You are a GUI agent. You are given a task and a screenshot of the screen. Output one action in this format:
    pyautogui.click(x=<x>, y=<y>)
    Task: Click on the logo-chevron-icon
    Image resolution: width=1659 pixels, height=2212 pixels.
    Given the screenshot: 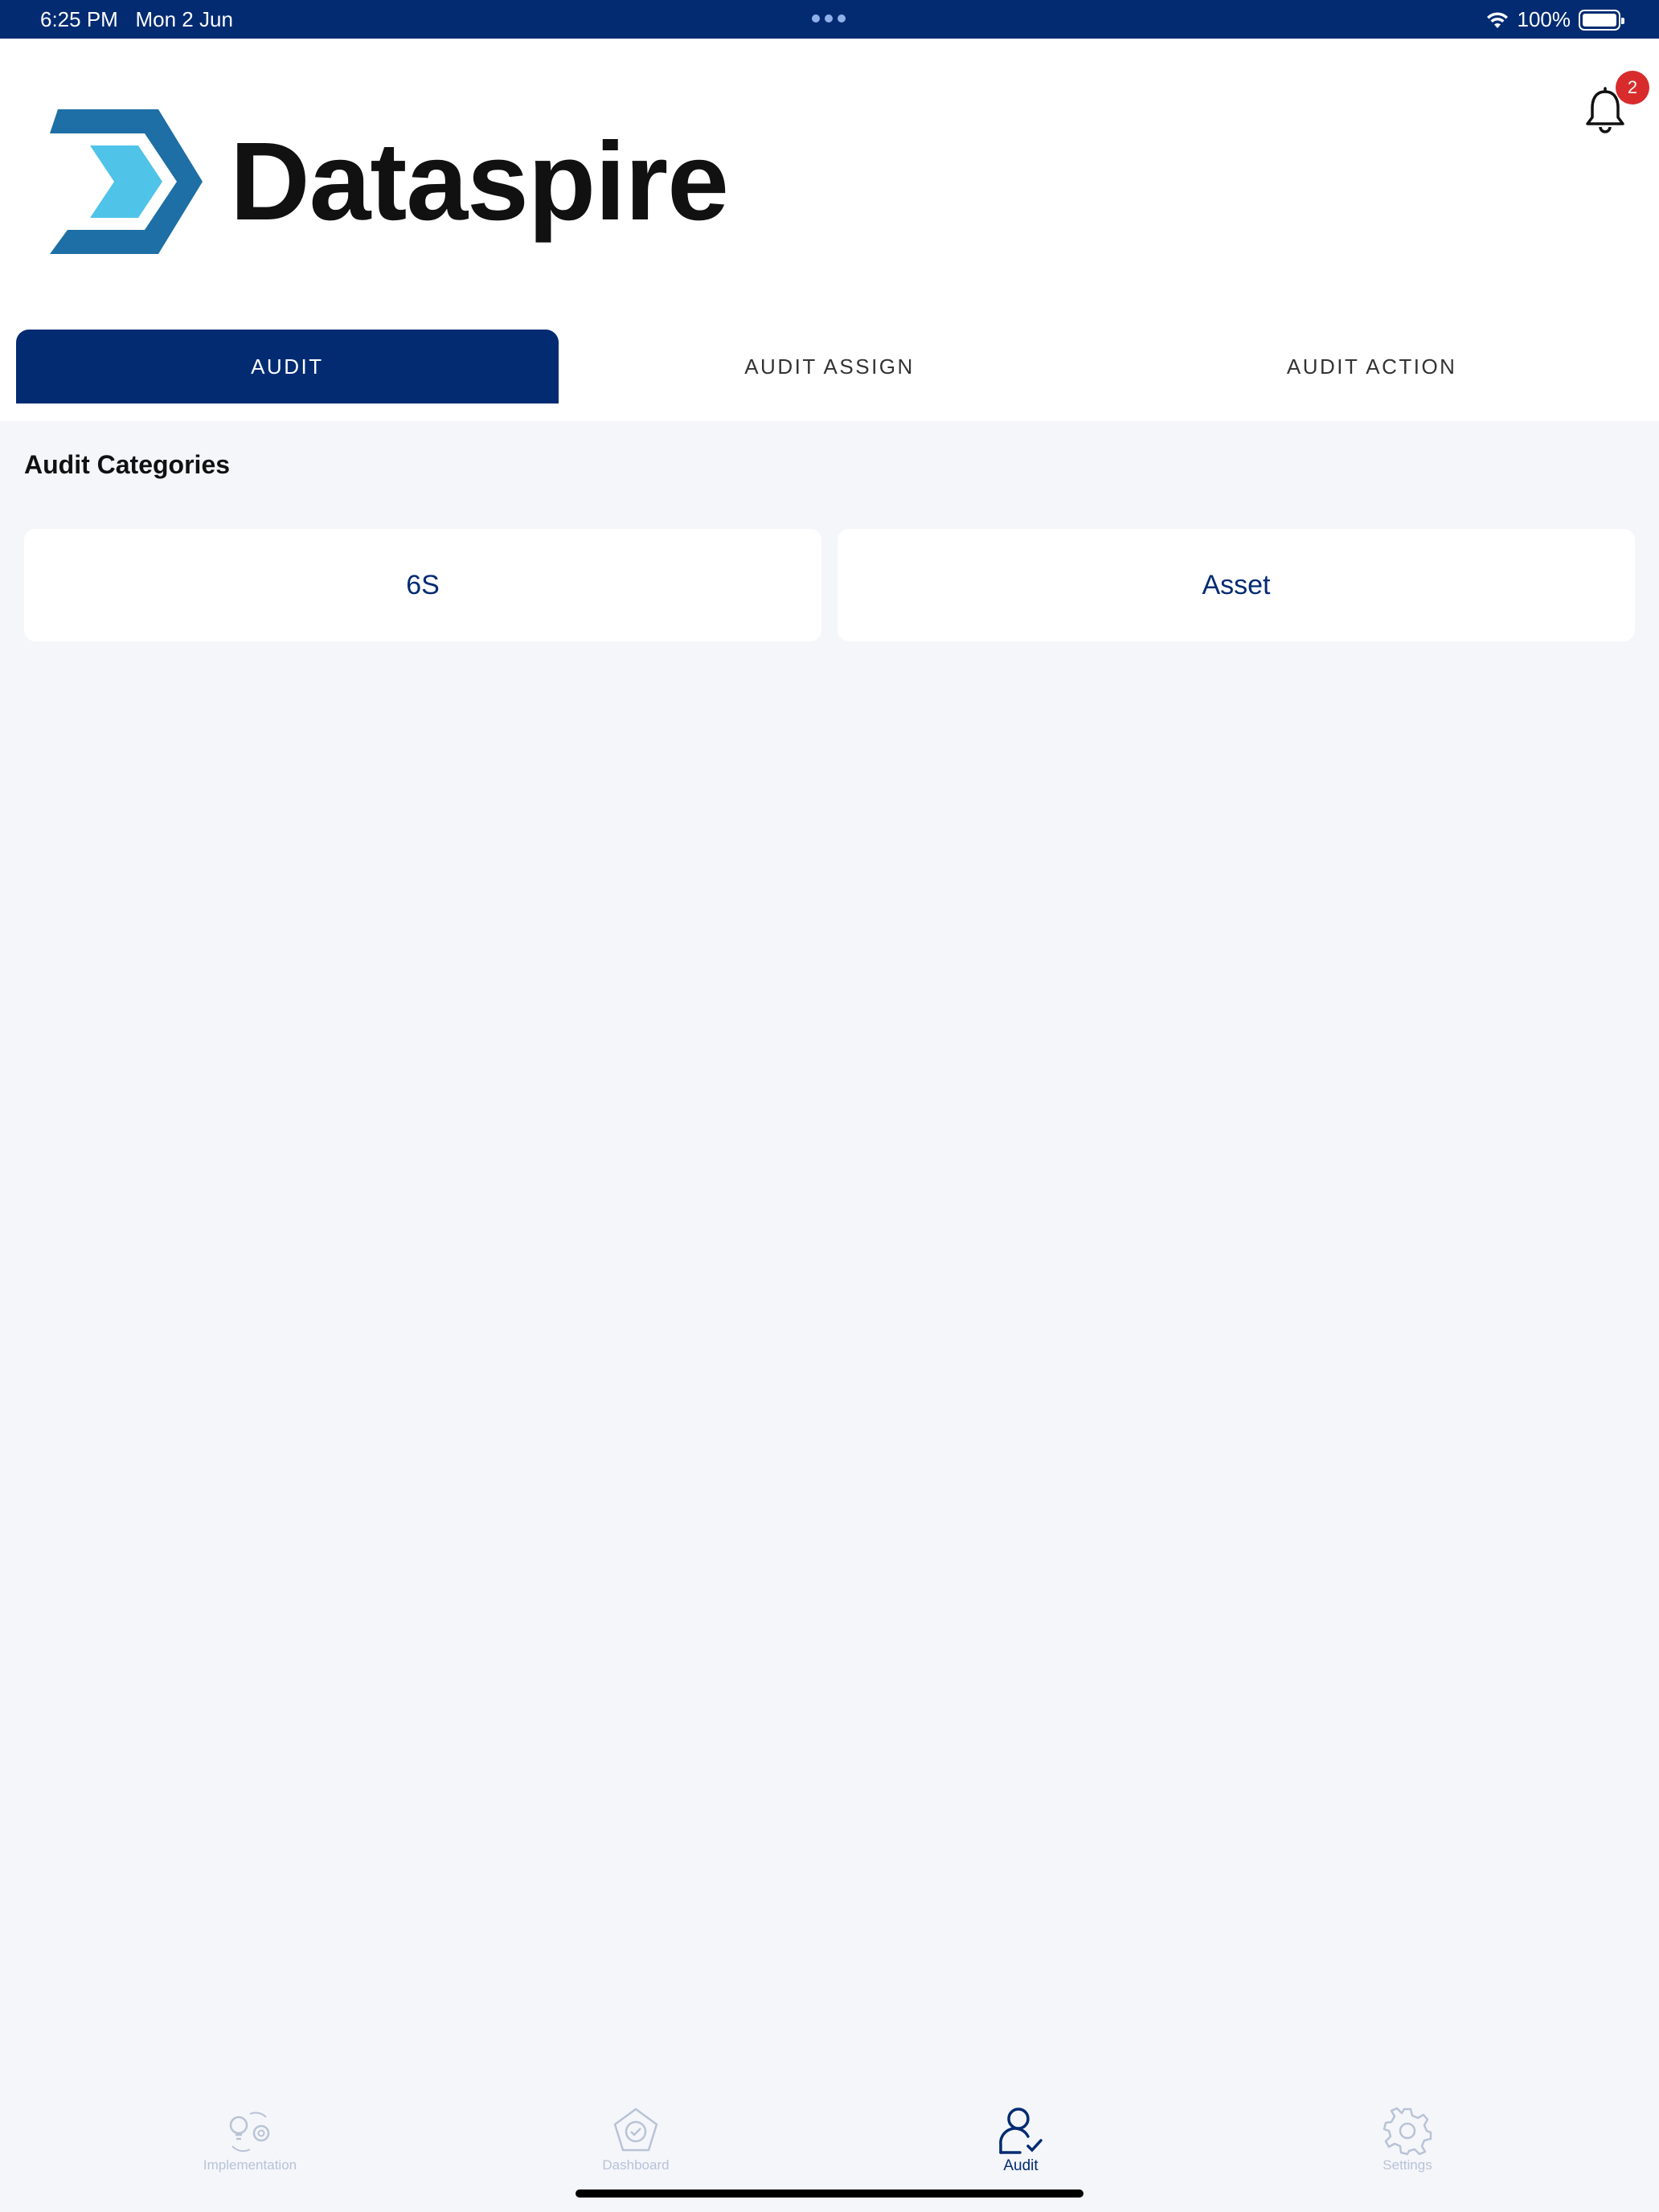 What is the action you would take?
    pyautogui.click(x=127, y=181)
    